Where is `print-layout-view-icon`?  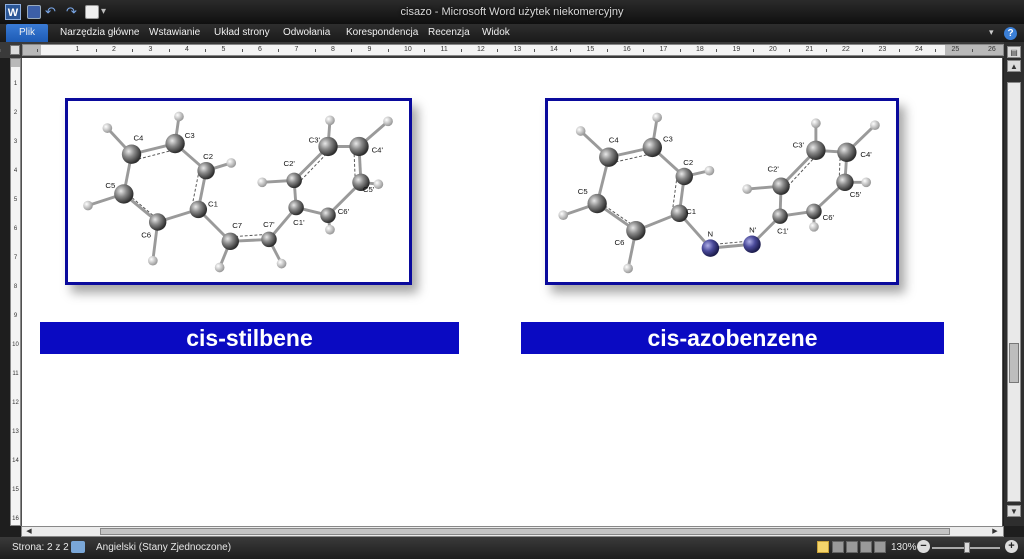 print-layout-view-icon is located at coordinates (823, 547).